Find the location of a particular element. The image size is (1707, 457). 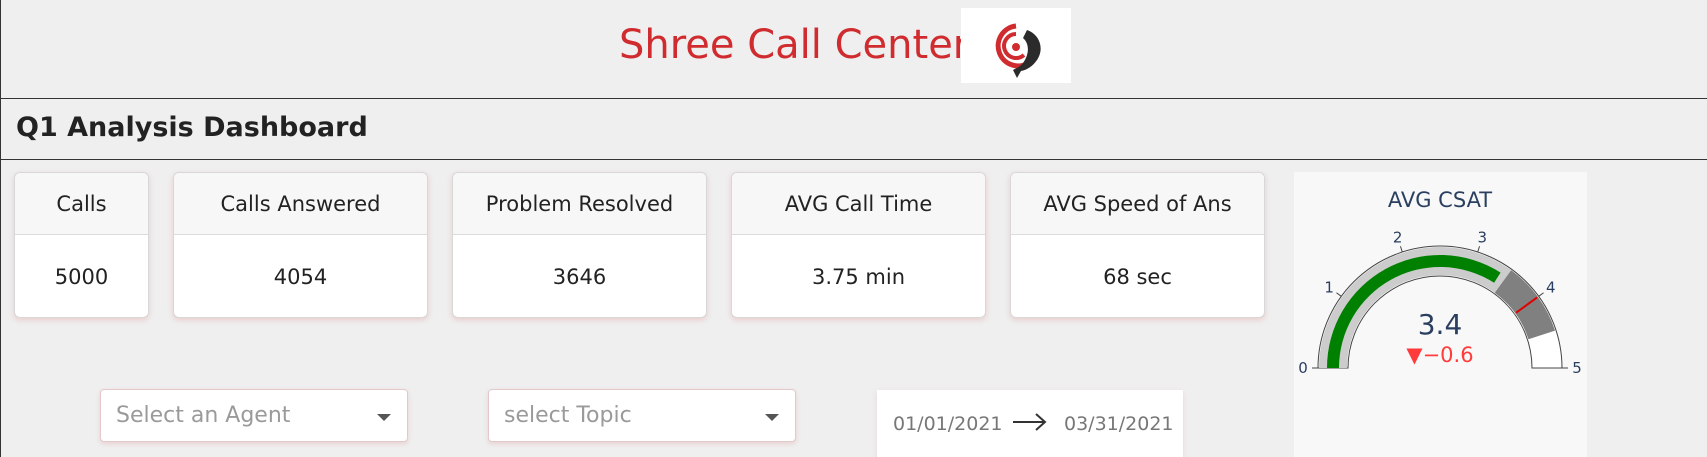

topic-select: select Topic is located at coordinates (642, 415).